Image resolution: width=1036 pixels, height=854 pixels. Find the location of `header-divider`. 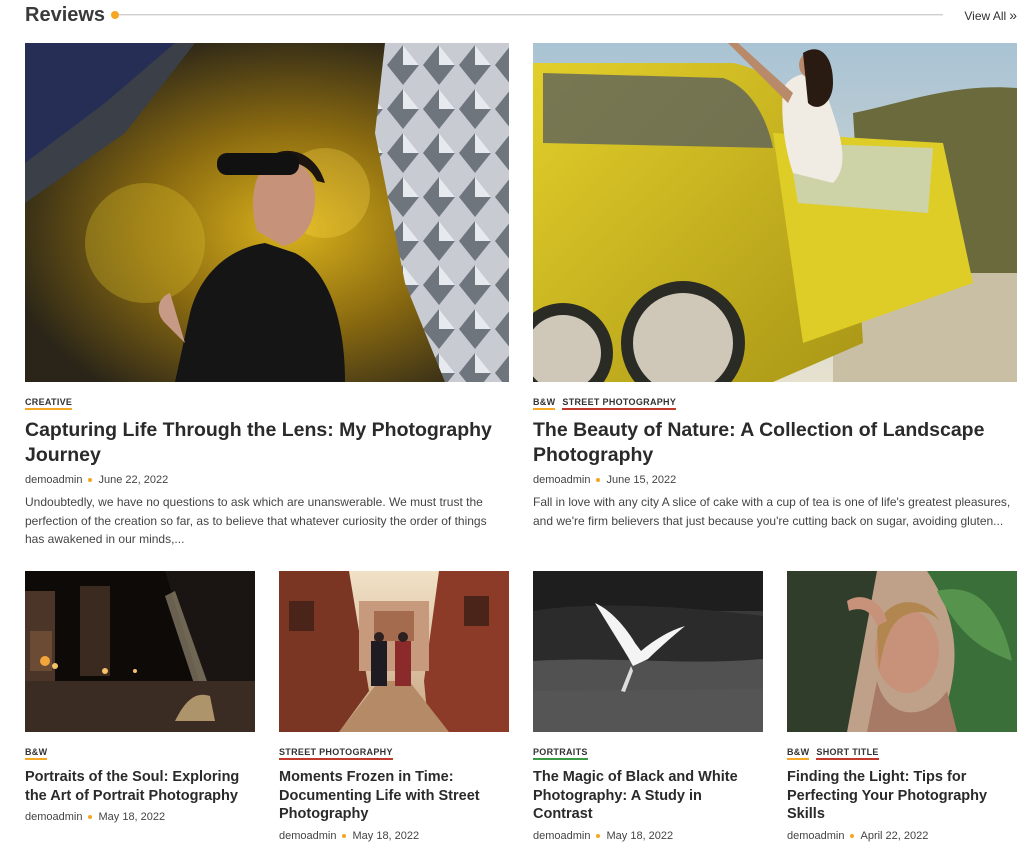

header-divider is located at coordinates (531, 15).